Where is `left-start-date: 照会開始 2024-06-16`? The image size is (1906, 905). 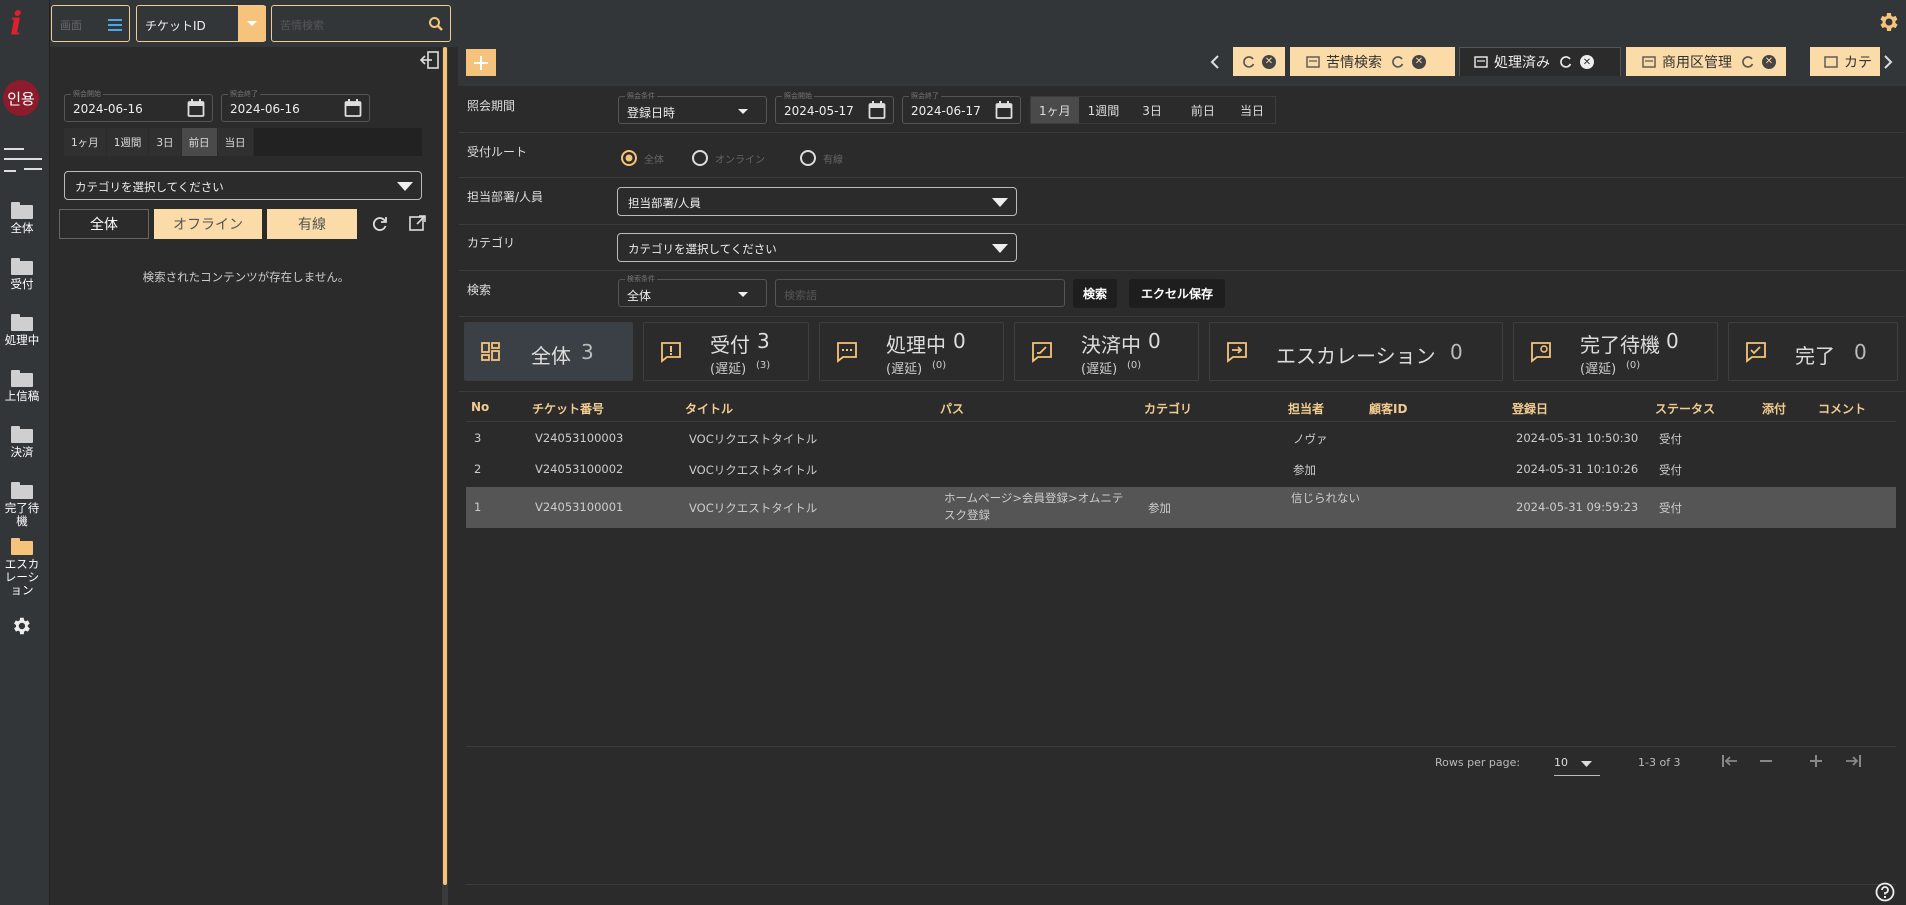
left-start-date: 照会開始 2024-06-16 is located at coordinates (138, 105).